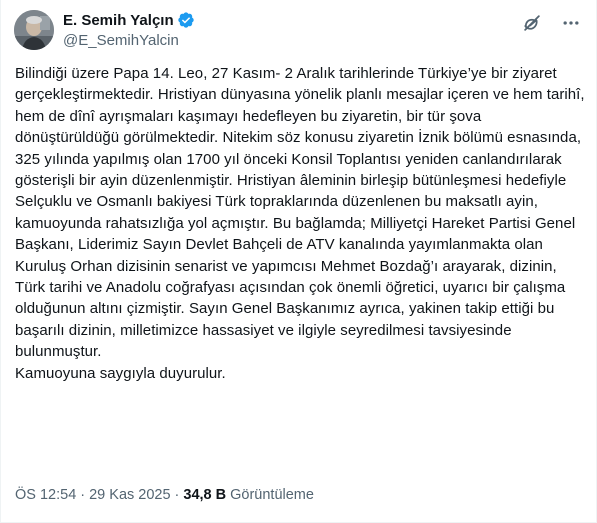 This screenshot has height=523, width=597. Describe the element at coordinates (45, 495) in the screenshot. I see `tweet-time: ÖS 12:54` at that location.